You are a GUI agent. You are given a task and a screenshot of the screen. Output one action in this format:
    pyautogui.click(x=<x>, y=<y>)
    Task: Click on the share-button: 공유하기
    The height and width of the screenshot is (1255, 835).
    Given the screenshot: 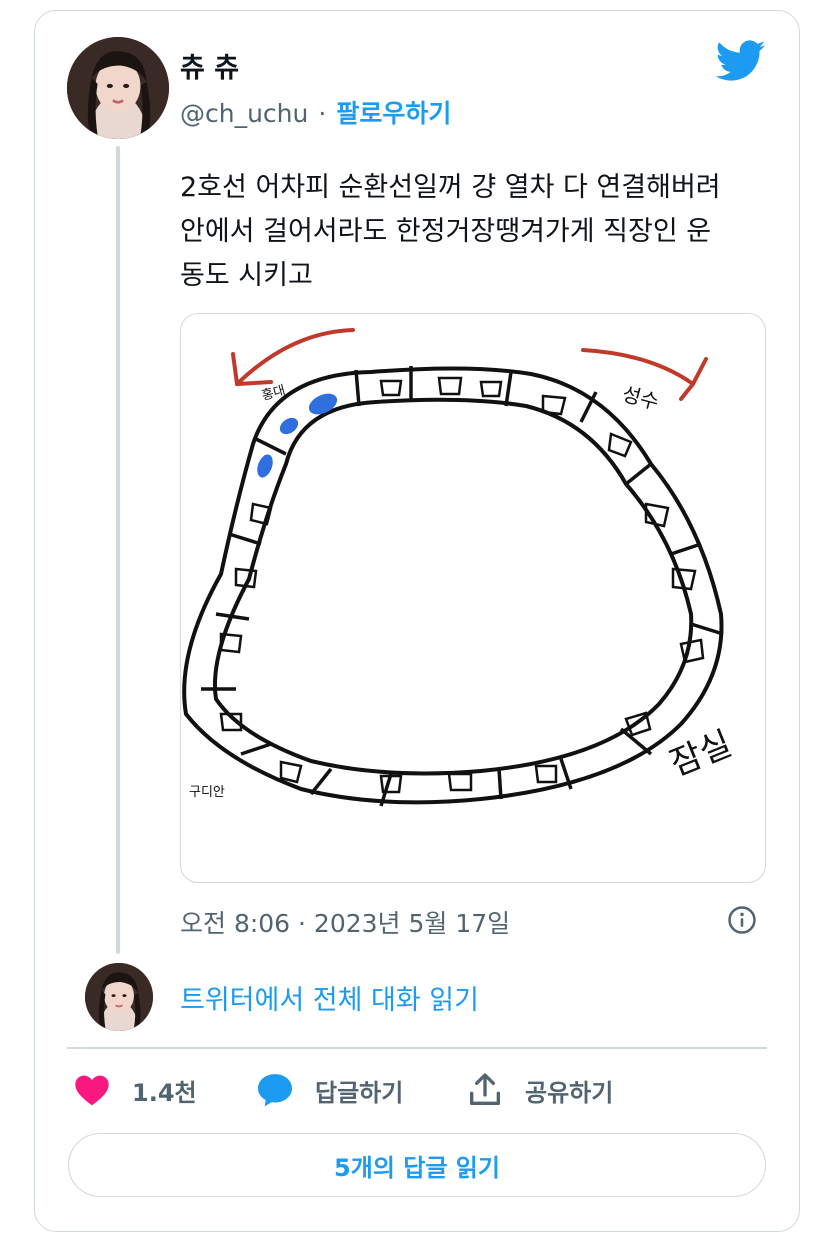 What is the action you would take?
    pyautogui.click(x=539, y=1090)
    